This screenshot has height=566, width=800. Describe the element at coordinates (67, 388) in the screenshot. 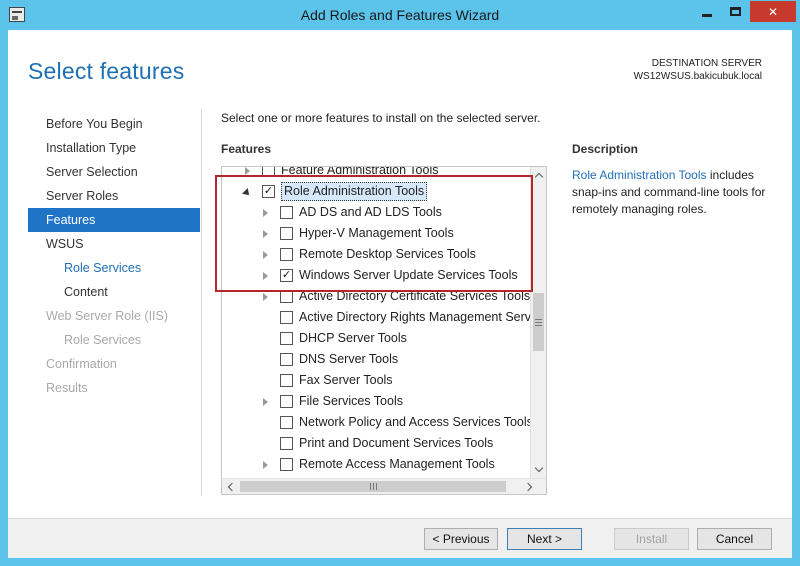

I see `nav-item-results: Results` at that location.